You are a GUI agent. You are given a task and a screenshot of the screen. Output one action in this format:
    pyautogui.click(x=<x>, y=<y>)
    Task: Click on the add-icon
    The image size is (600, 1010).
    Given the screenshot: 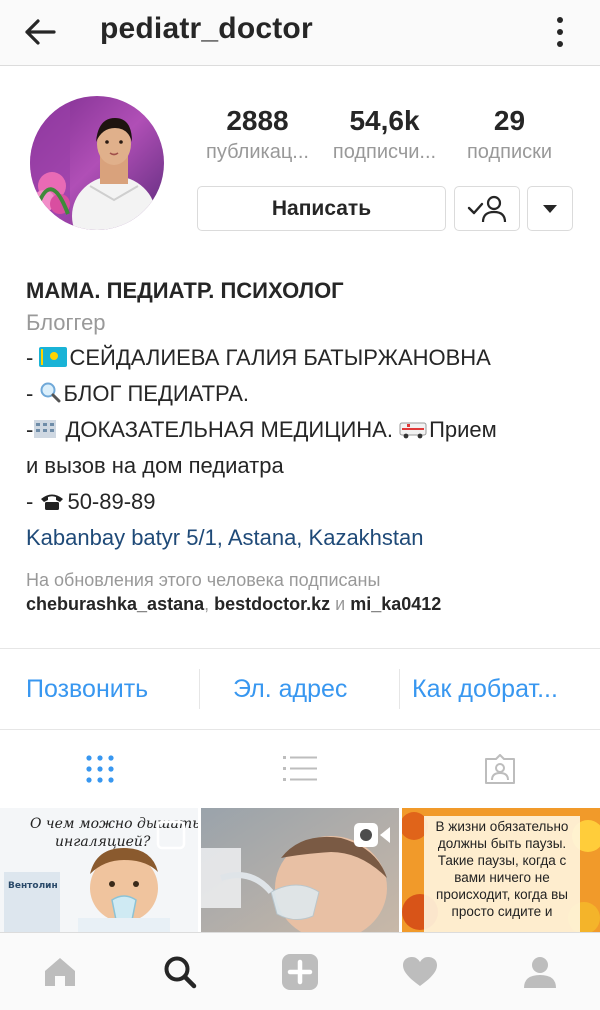 What is the action you would take?
    pyautogui.click(x=300, y=972)
    